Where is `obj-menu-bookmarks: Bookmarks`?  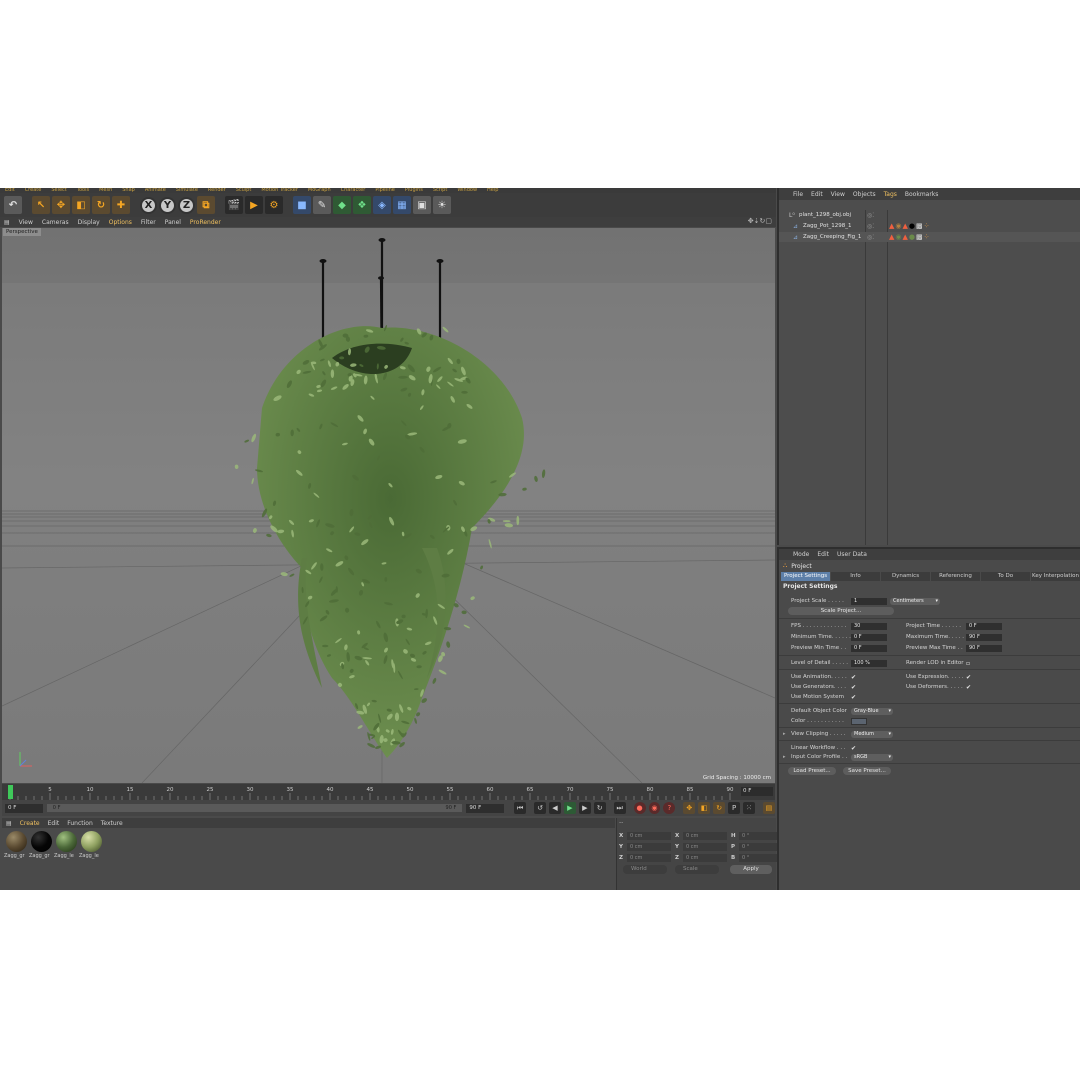 obj-menu-bookmarks: Bookmarks is located at coordinates (922, 194).